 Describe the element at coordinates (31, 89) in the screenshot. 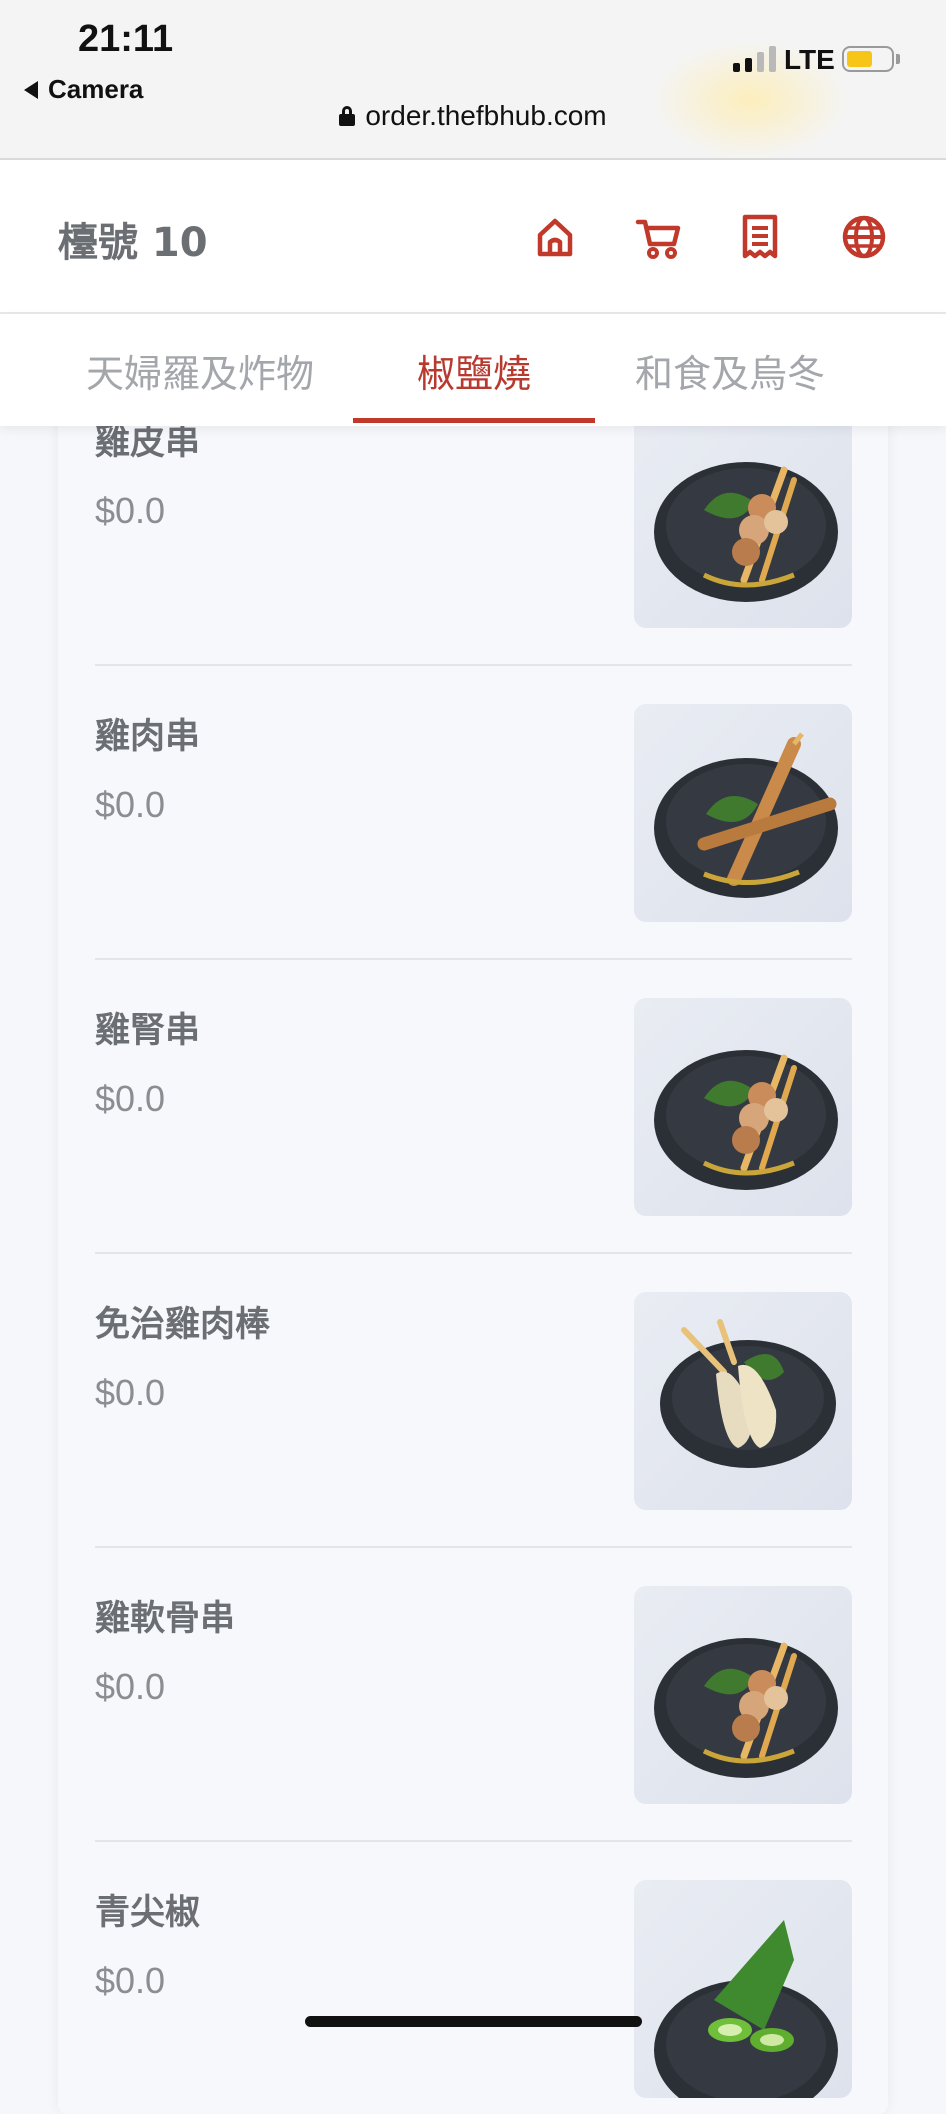

I see `back-arrow-icon` at that location.